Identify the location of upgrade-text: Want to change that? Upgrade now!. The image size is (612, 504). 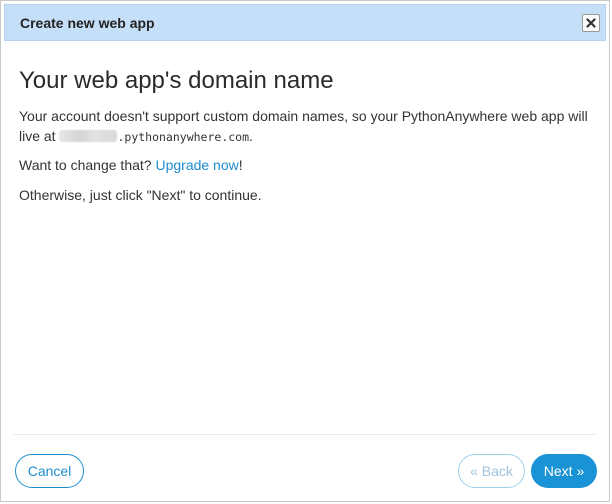
(314, 165).